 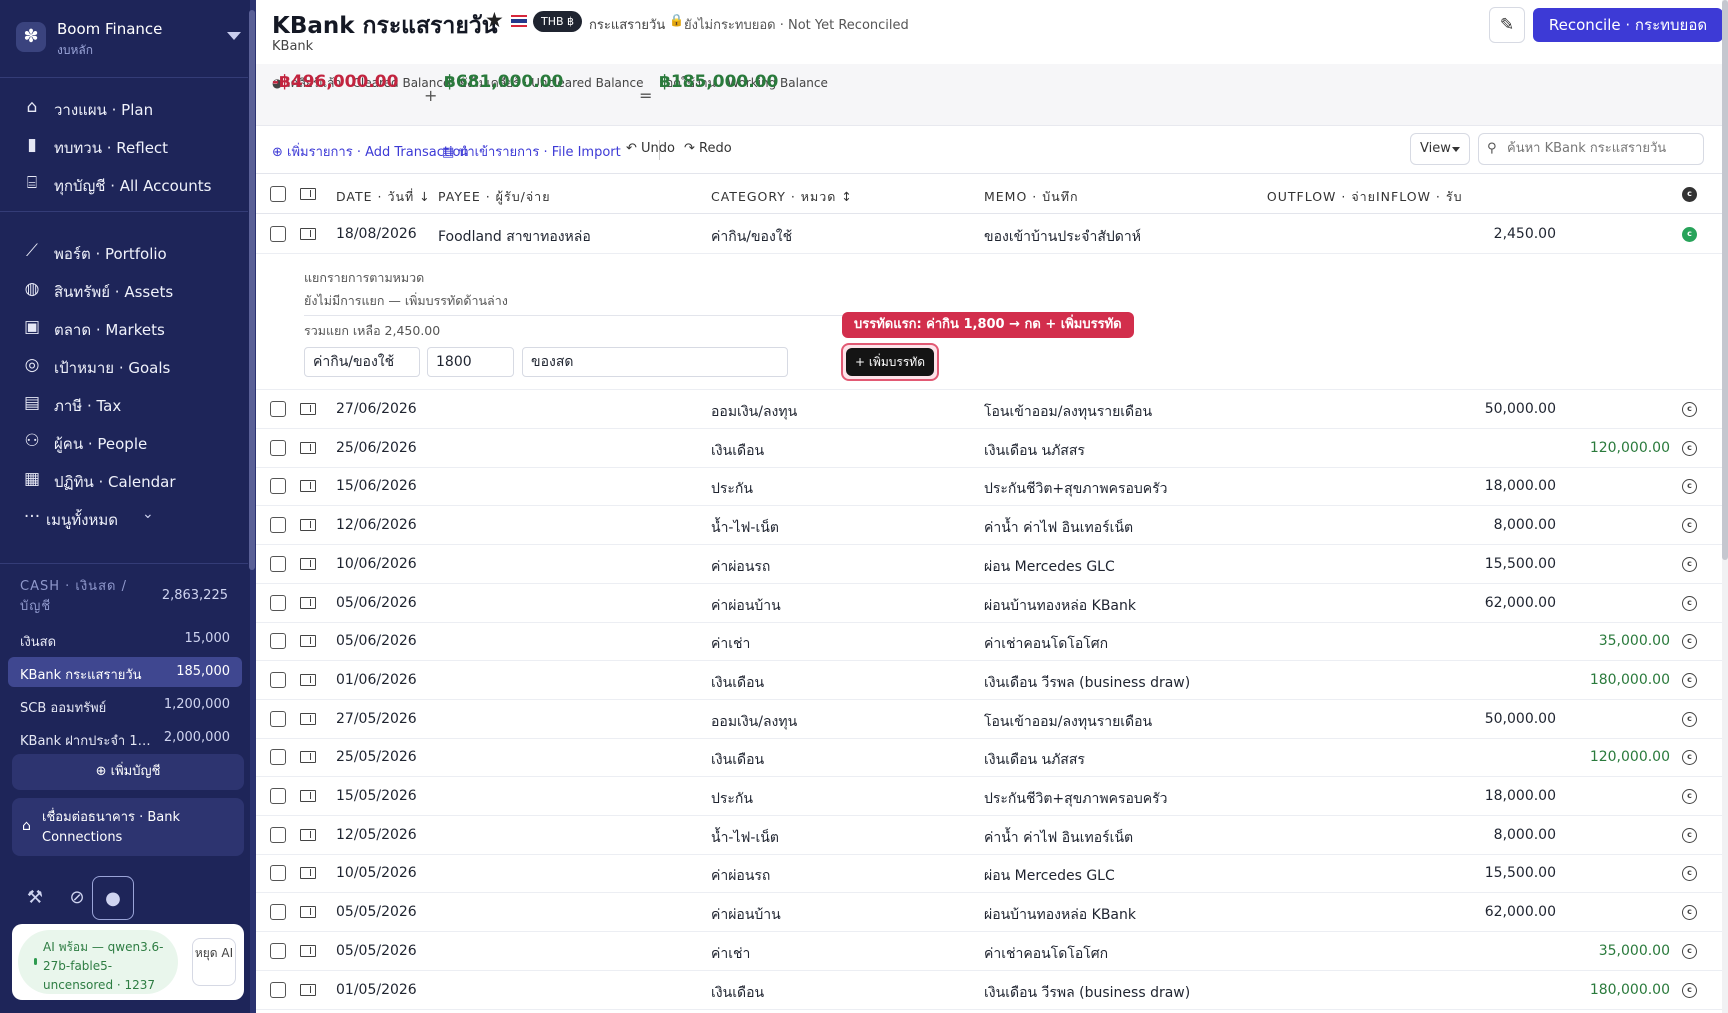 I want to click on sidebar-item-bar-chart: ▮ ทบทวน · Reflect, so click(x=124, y=145).